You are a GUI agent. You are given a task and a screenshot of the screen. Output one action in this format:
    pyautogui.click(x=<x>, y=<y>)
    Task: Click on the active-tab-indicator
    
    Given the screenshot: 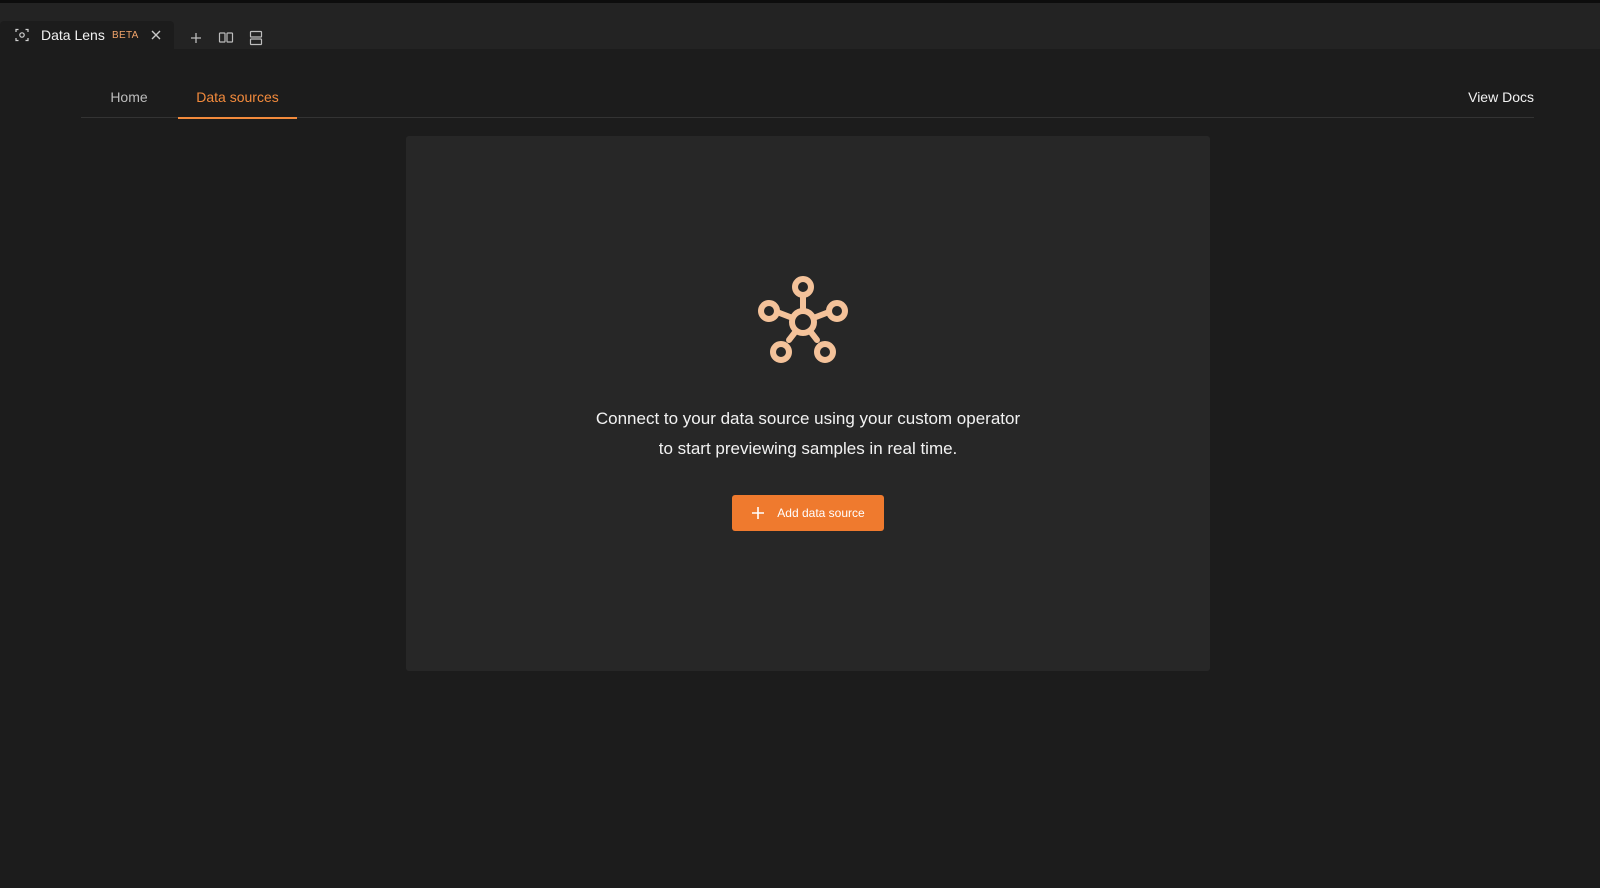 What is the action you would take?
    pyautogui.click(x=237, y=118)
    